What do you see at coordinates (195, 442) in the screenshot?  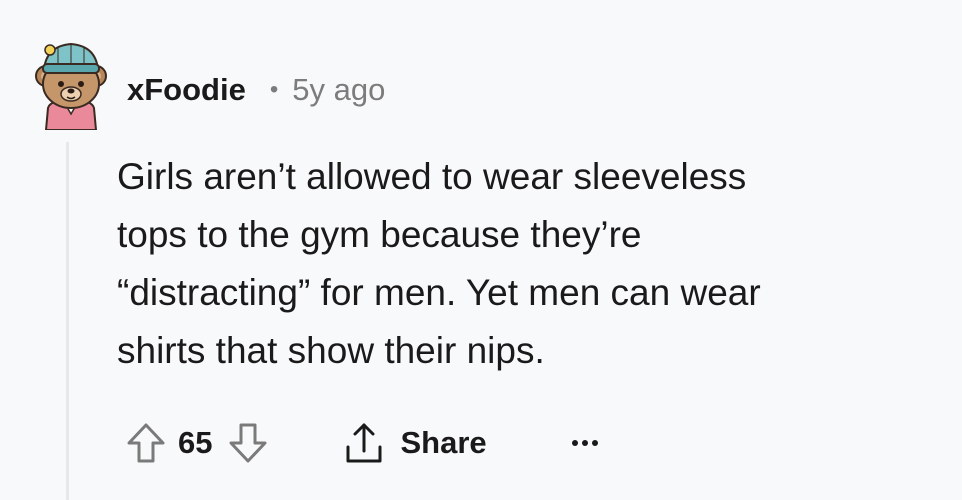 I see `vote-count: 65` at bounding box center [195, 442].